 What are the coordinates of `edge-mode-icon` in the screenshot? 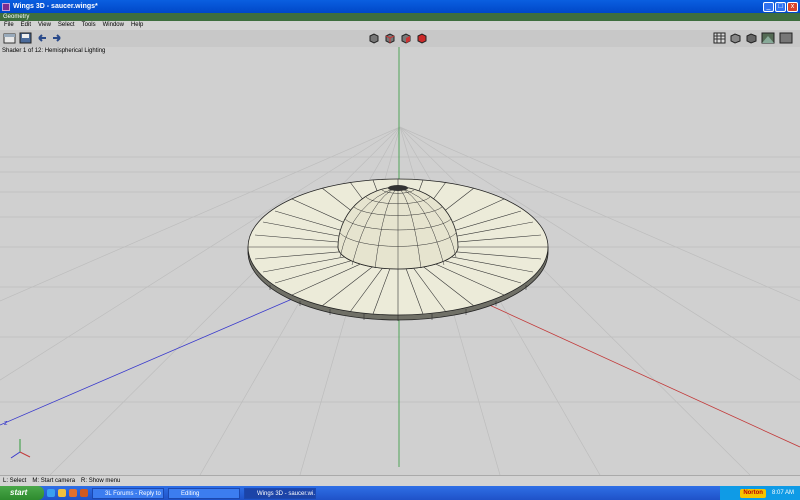 It's located at (390, 38).